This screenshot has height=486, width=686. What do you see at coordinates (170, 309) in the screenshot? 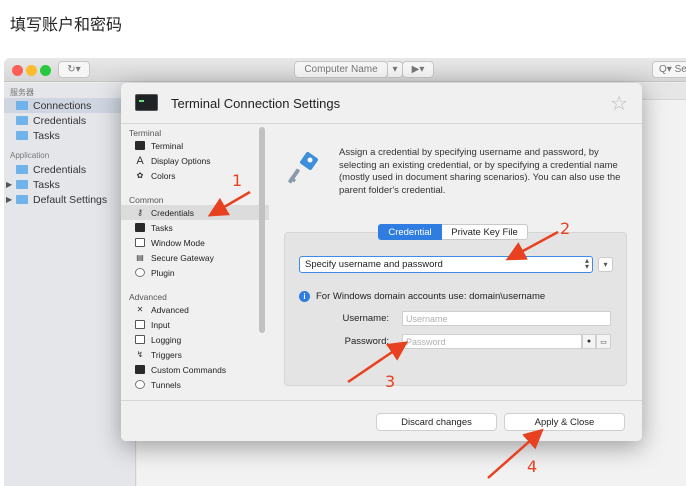
I see `nav-item-label: Advanced` at bounding box center [170, 309].